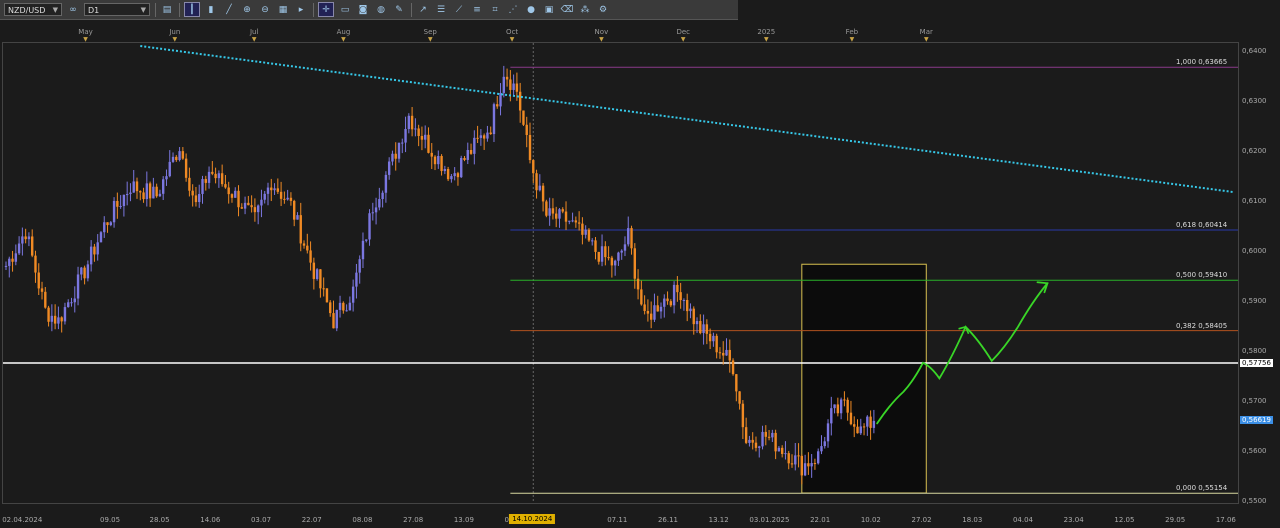 This screenshot has height=528, width=1280. Describe the element at coordinates (301, 9) in the screenshot. I see `autoscroll-icon: ▸` at that location.